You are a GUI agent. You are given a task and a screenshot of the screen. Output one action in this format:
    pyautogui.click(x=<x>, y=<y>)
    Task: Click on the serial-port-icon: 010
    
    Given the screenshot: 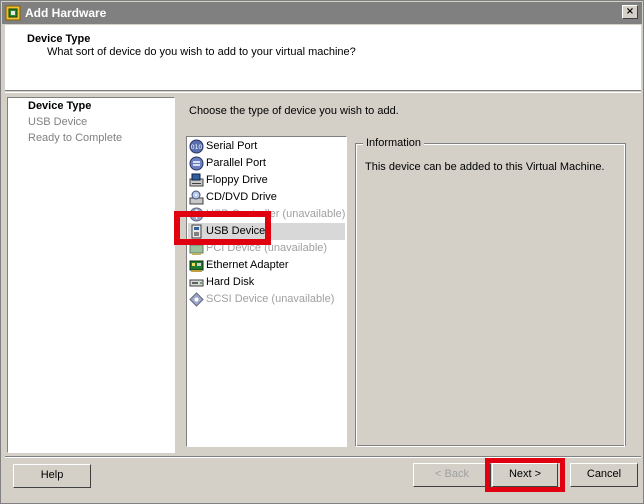 What is the action you would take?
    pyautogui.click(x=196, y=146)
    